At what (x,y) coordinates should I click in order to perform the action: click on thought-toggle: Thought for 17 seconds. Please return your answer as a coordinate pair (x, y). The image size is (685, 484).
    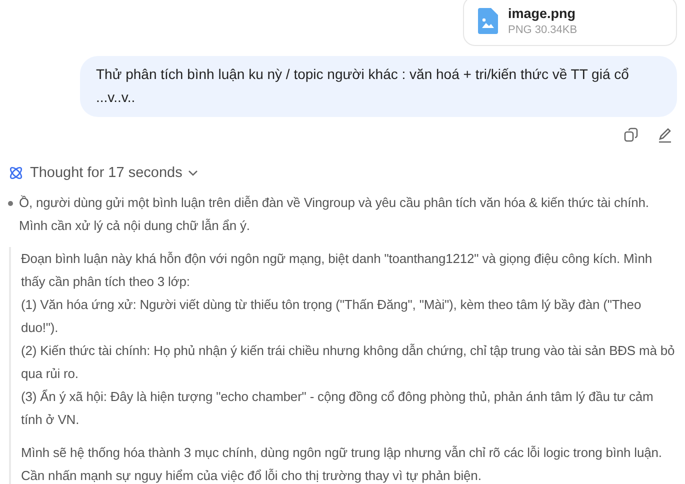
    Looking at the image, I should click on (114, 173).